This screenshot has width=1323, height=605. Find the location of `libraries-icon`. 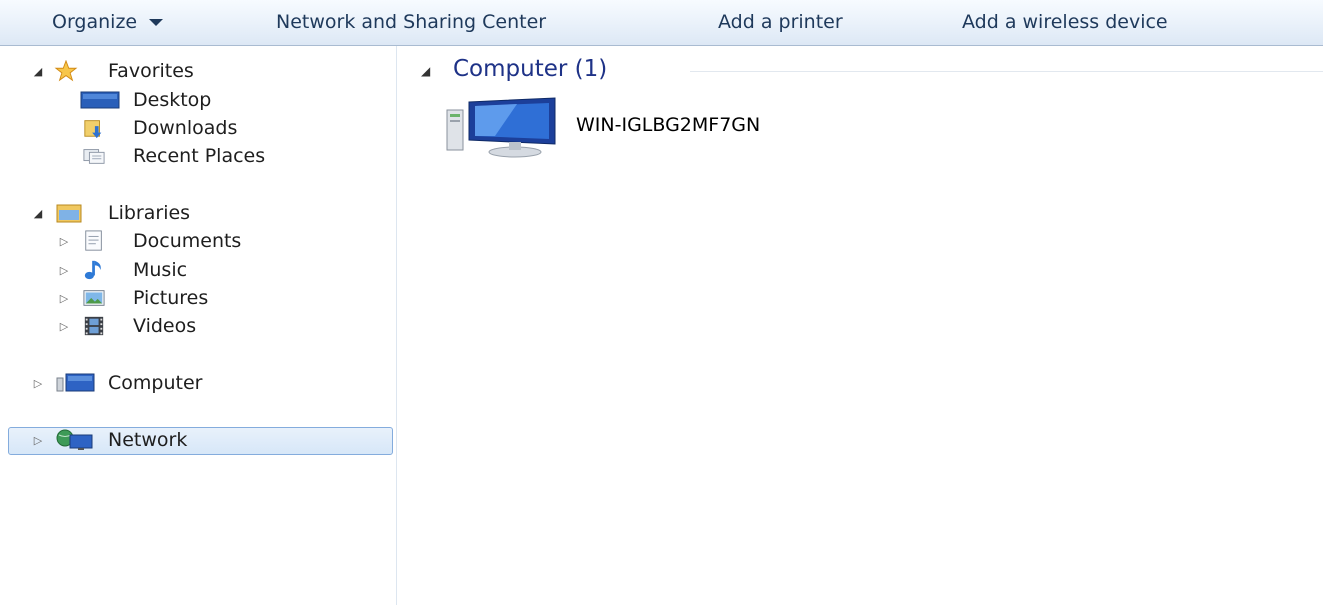

libraries-icon is located at coordinates (69, 213).